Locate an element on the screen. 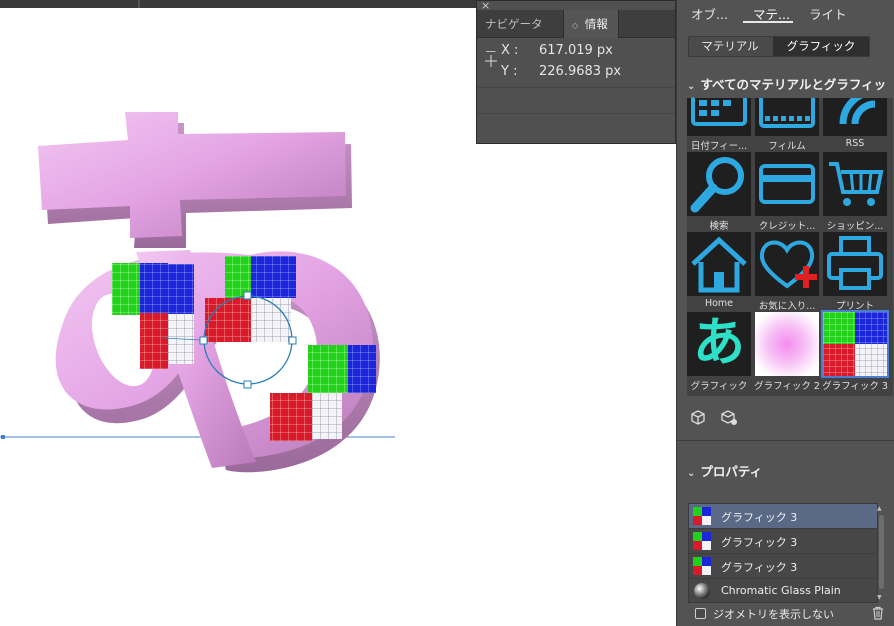 The width and height of the screenshot is (894, 626). crosshair-icon is located at coordinates (491, 61).